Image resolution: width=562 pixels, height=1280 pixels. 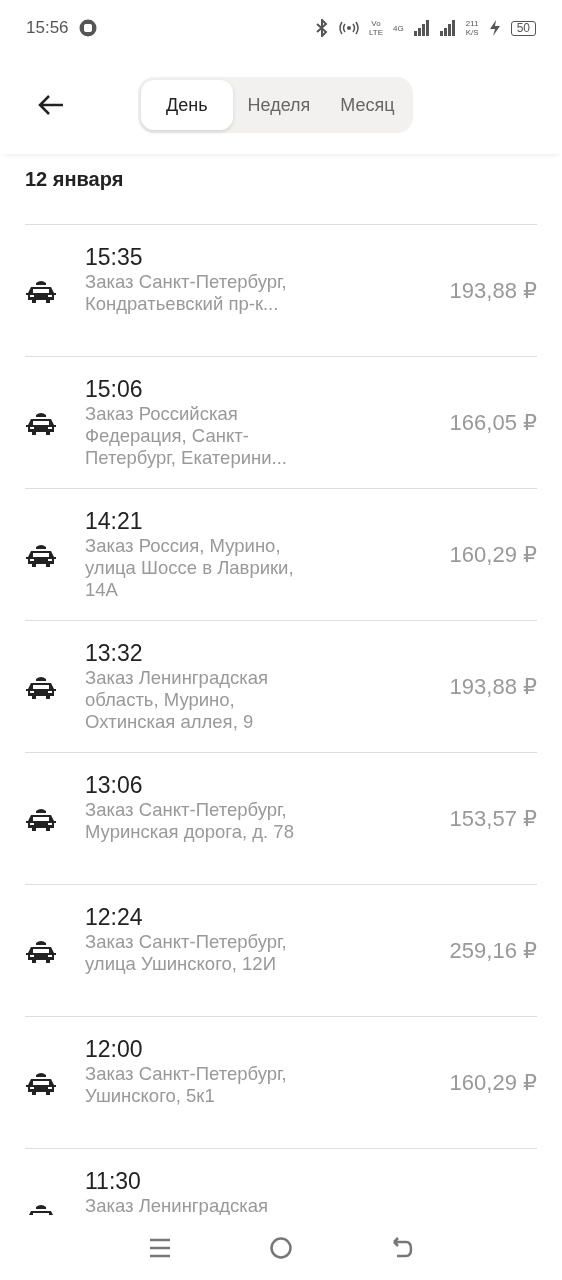 I want to click on order-time: 11:30, so click(x=113, y=1181).